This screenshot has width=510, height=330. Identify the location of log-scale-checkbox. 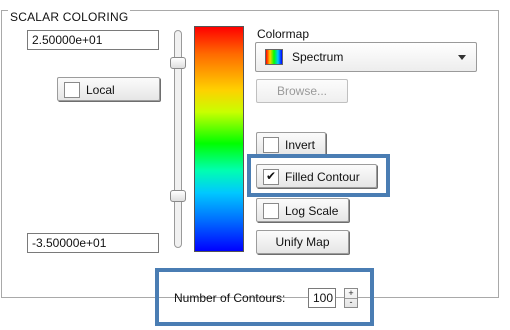
(271, 211).